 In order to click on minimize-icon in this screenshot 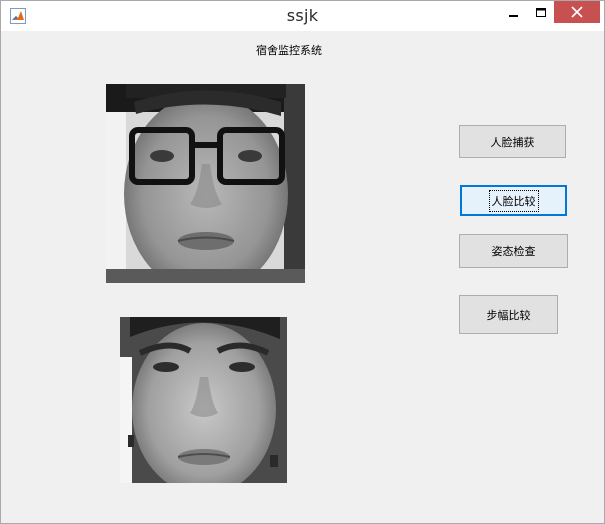, I will do `click(514, 12)`.